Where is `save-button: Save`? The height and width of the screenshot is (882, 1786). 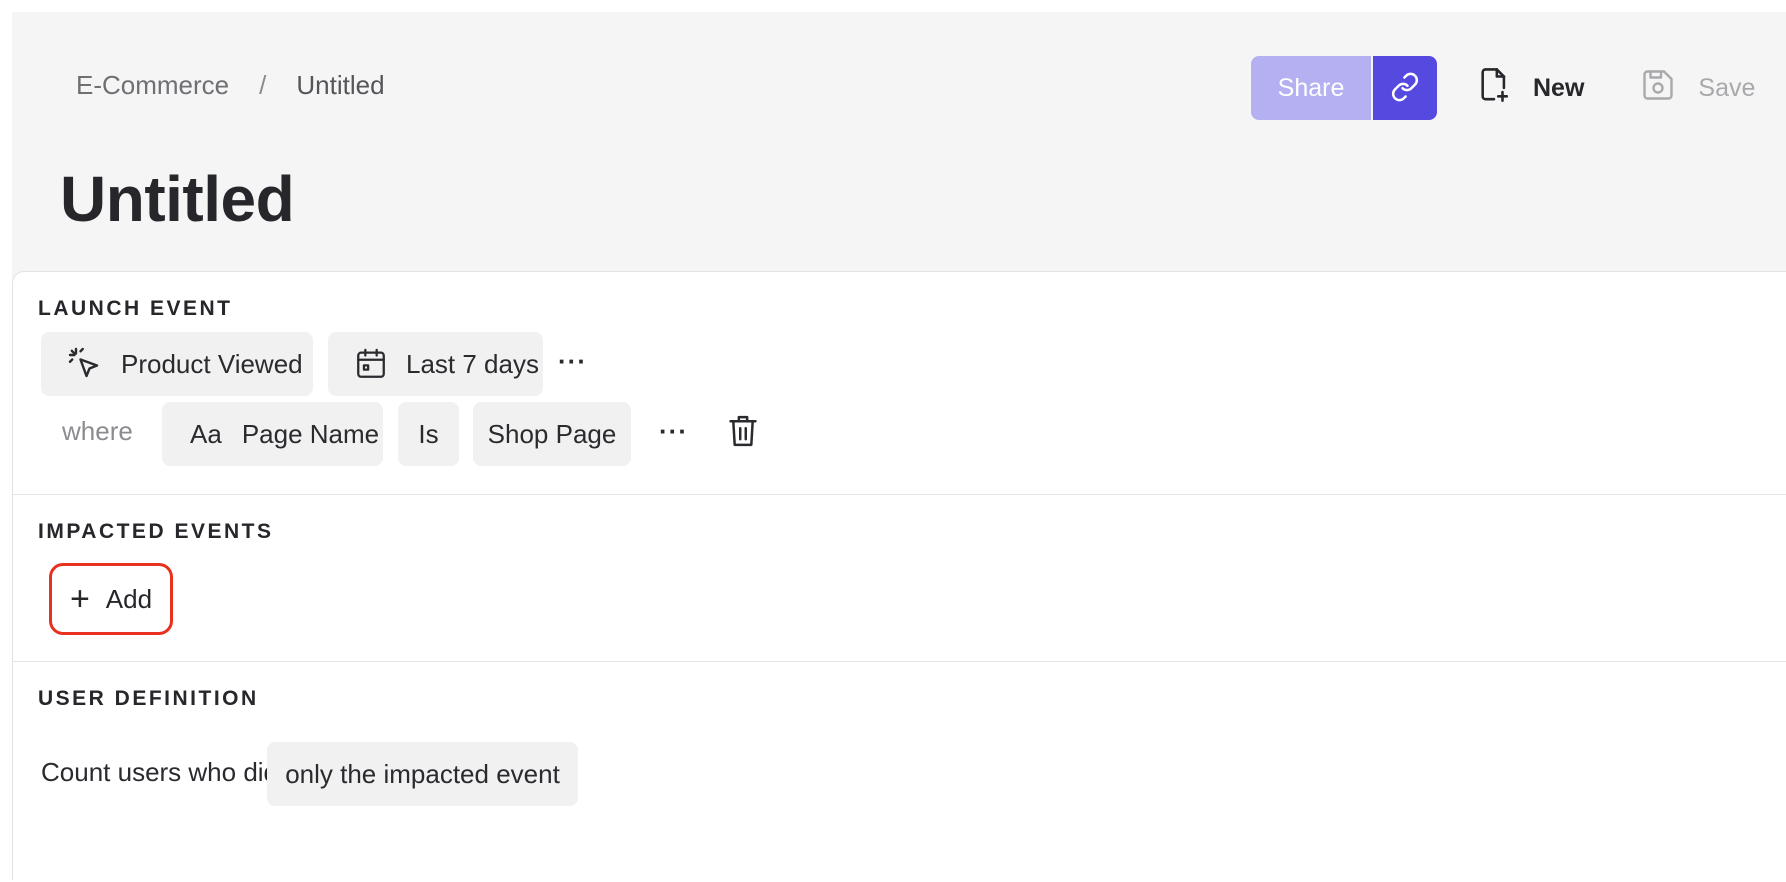 save-button: Save is located at coordinates (1697, 88).